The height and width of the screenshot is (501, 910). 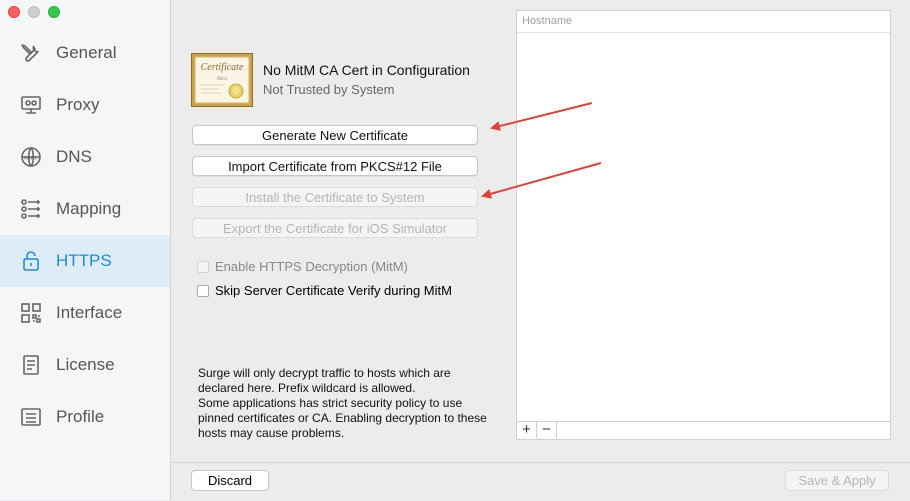 I want to click on lock-icon, so click(x=31, y=261).